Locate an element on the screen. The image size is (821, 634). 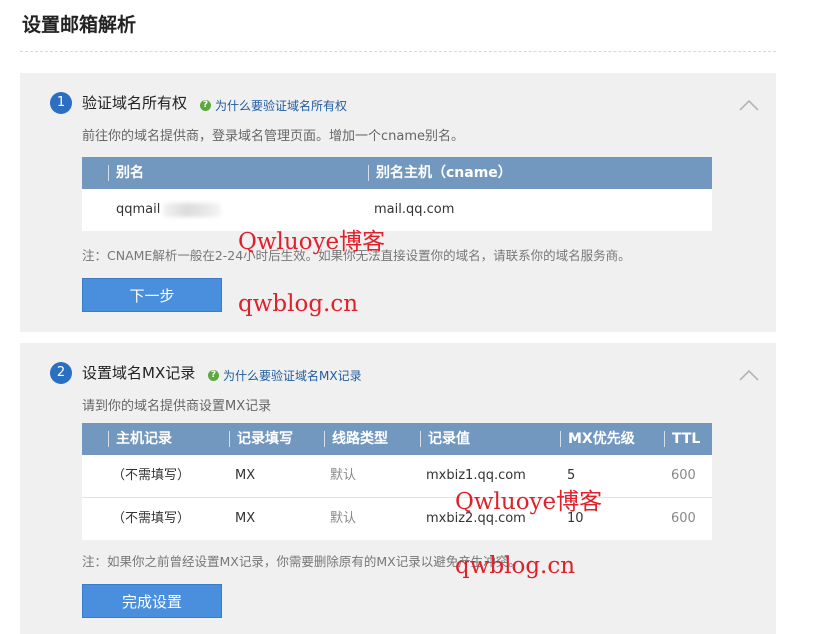
next-step-button: 下一步 is located at coordinates (152, 295).